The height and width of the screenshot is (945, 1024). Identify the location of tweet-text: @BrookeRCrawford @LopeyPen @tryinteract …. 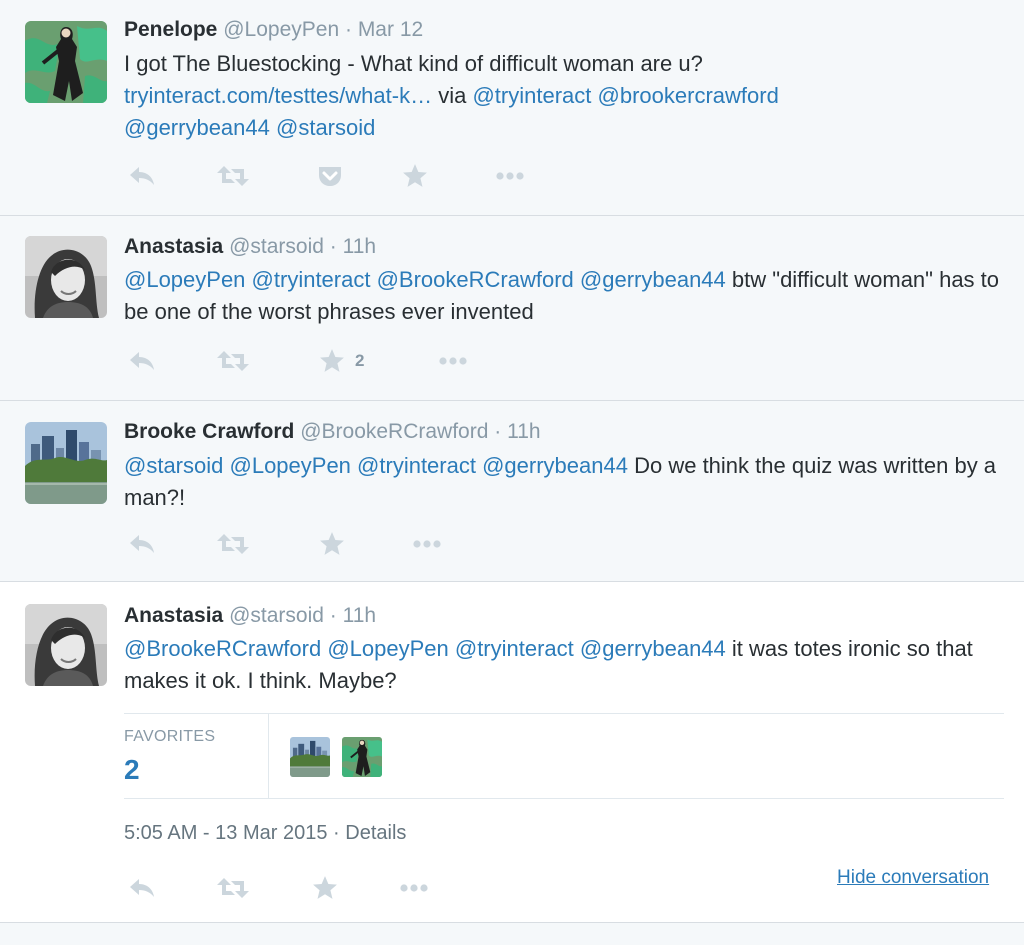
(564, 665).